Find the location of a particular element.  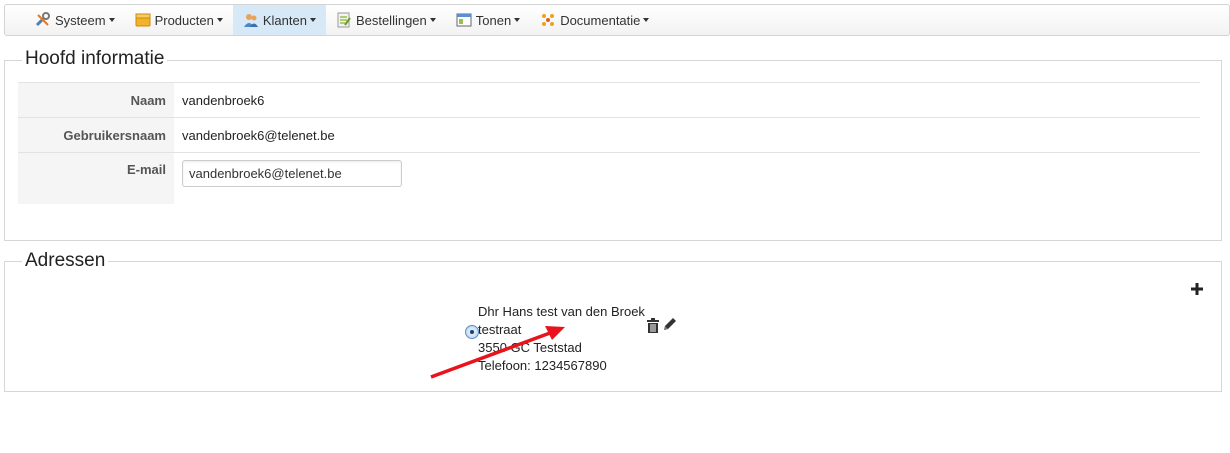

addresses-title: Adressen is located at coordinates (65, 261).